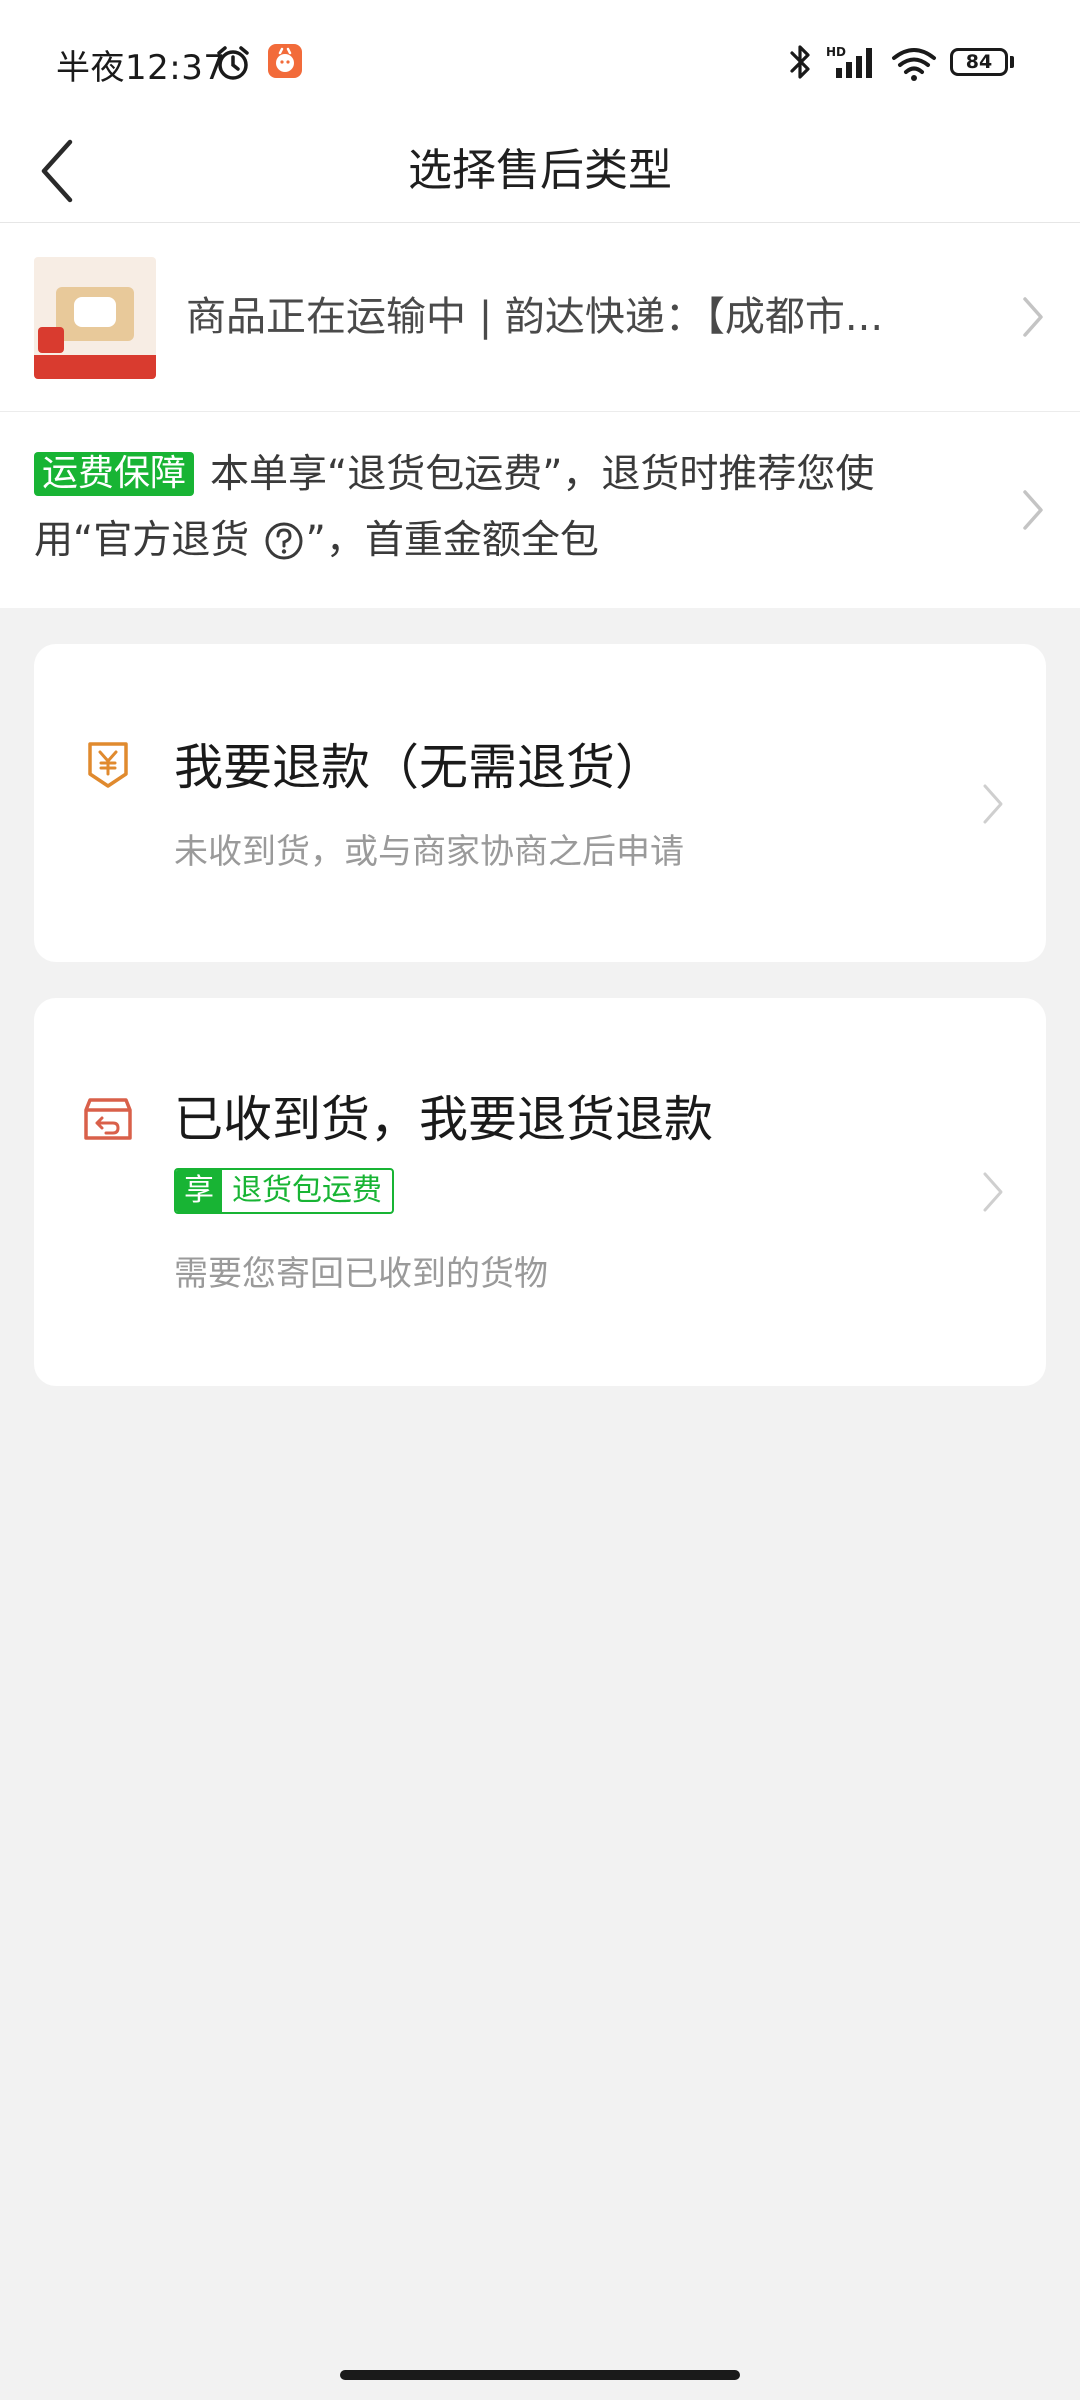 The height and width of the screenshot is (2400, 1080). What do you see at coordinates (57, 171) in the screenshot?
I see `chevron-left-icon` at bounding box center [57, 171].